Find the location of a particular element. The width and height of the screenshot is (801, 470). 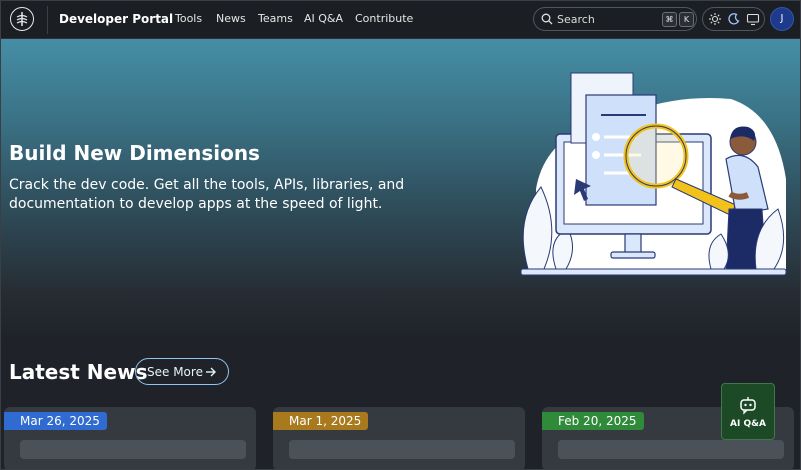

latest-news-heading: Latest News is located at coordinates (78, 372).